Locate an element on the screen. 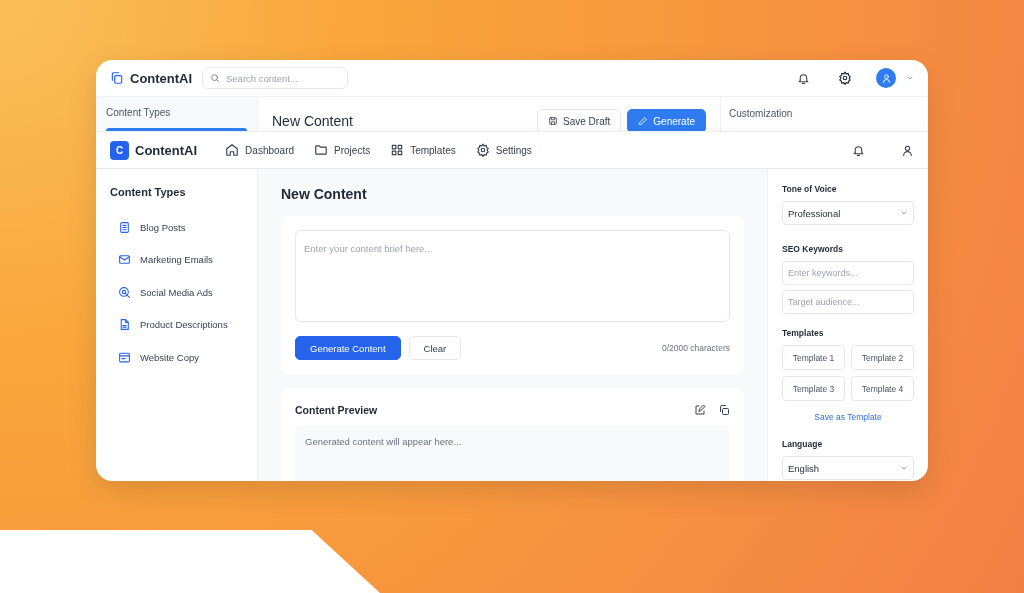 This screenshot has width=1024, height=593. browser-icon is located at coordinates (124, 357).